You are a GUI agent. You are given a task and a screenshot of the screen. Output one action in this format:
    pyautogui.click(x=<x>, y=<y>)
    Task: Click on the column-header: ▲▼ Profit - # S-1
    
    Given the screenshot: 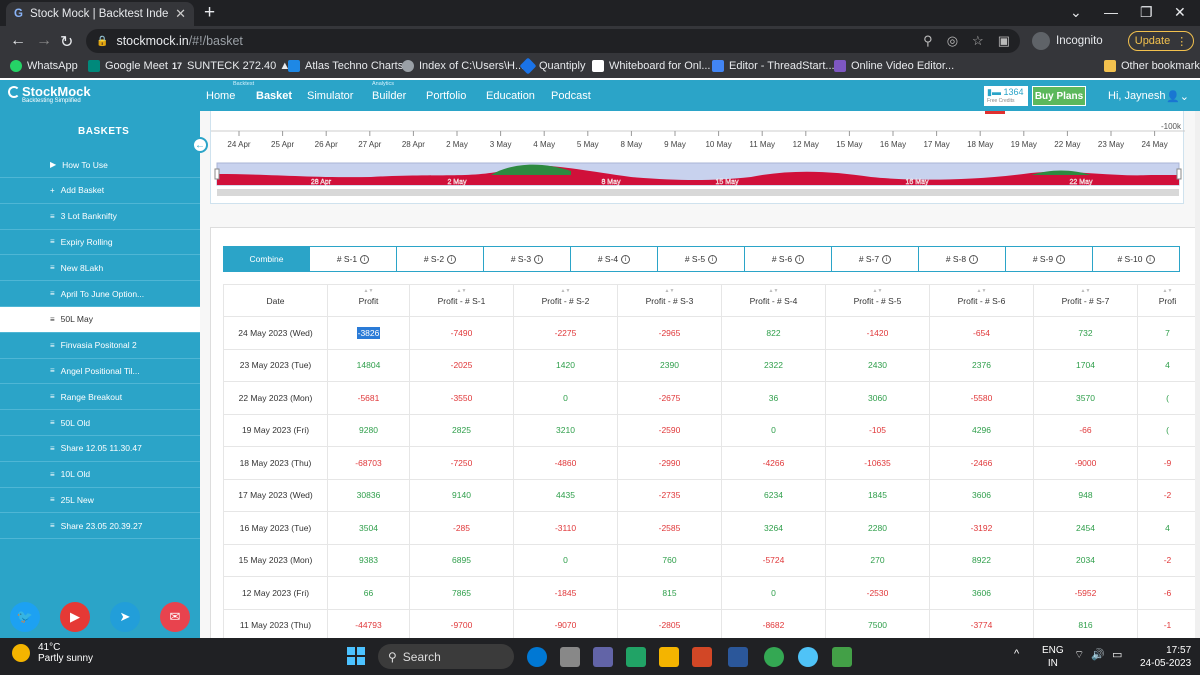 What is the action you would take?
    pyautogui.click(x=461, y=300)
    